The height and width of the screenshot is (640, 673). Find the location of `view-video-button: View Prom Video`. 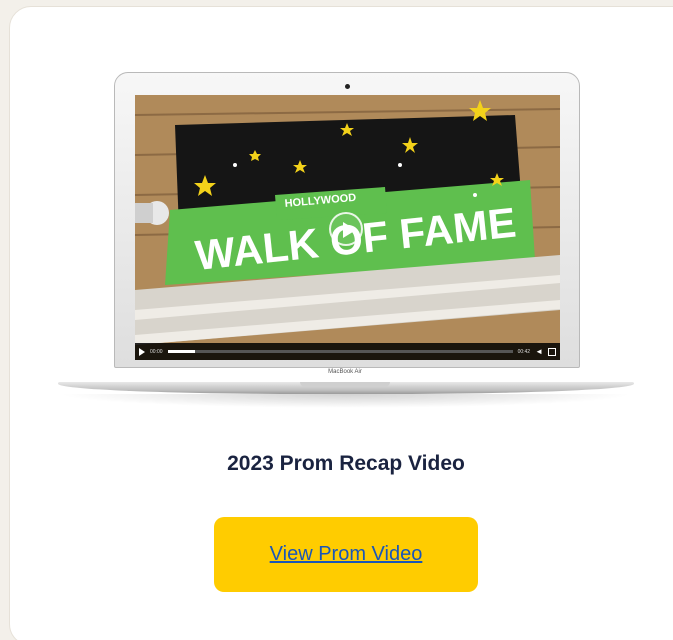

view-video-button: View Prom Video is located at coordinates (346, 554).